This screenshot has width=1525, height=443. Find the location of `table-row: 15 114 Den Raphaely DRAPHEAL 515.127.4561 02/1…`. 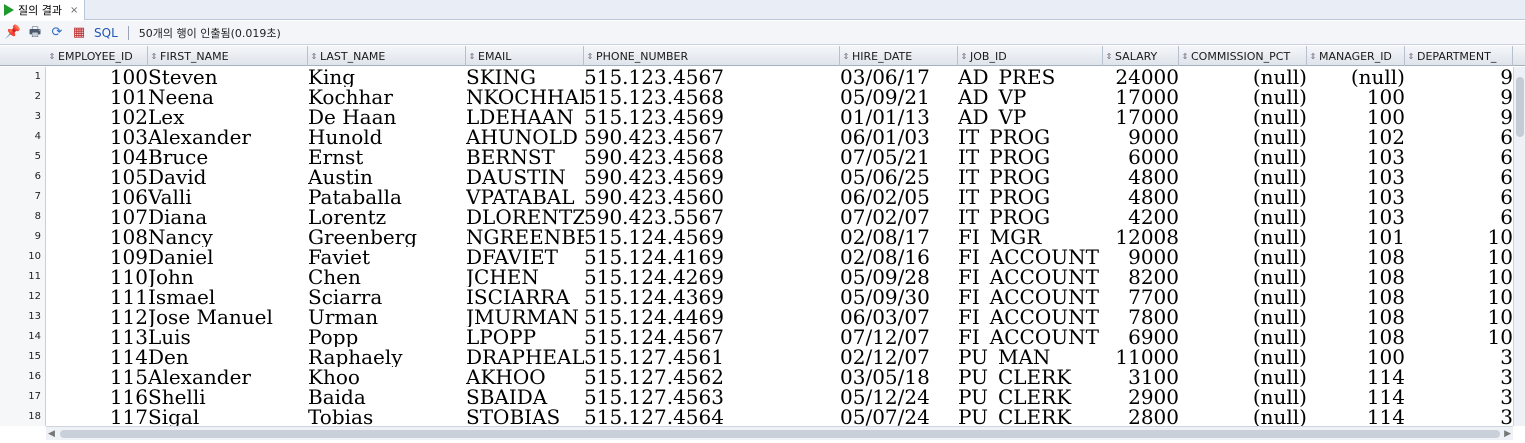

table-row: 15 114 Den Raphaely DRAPHEAL 515.127.4561 02/1… is located at coordinates (762, 357).